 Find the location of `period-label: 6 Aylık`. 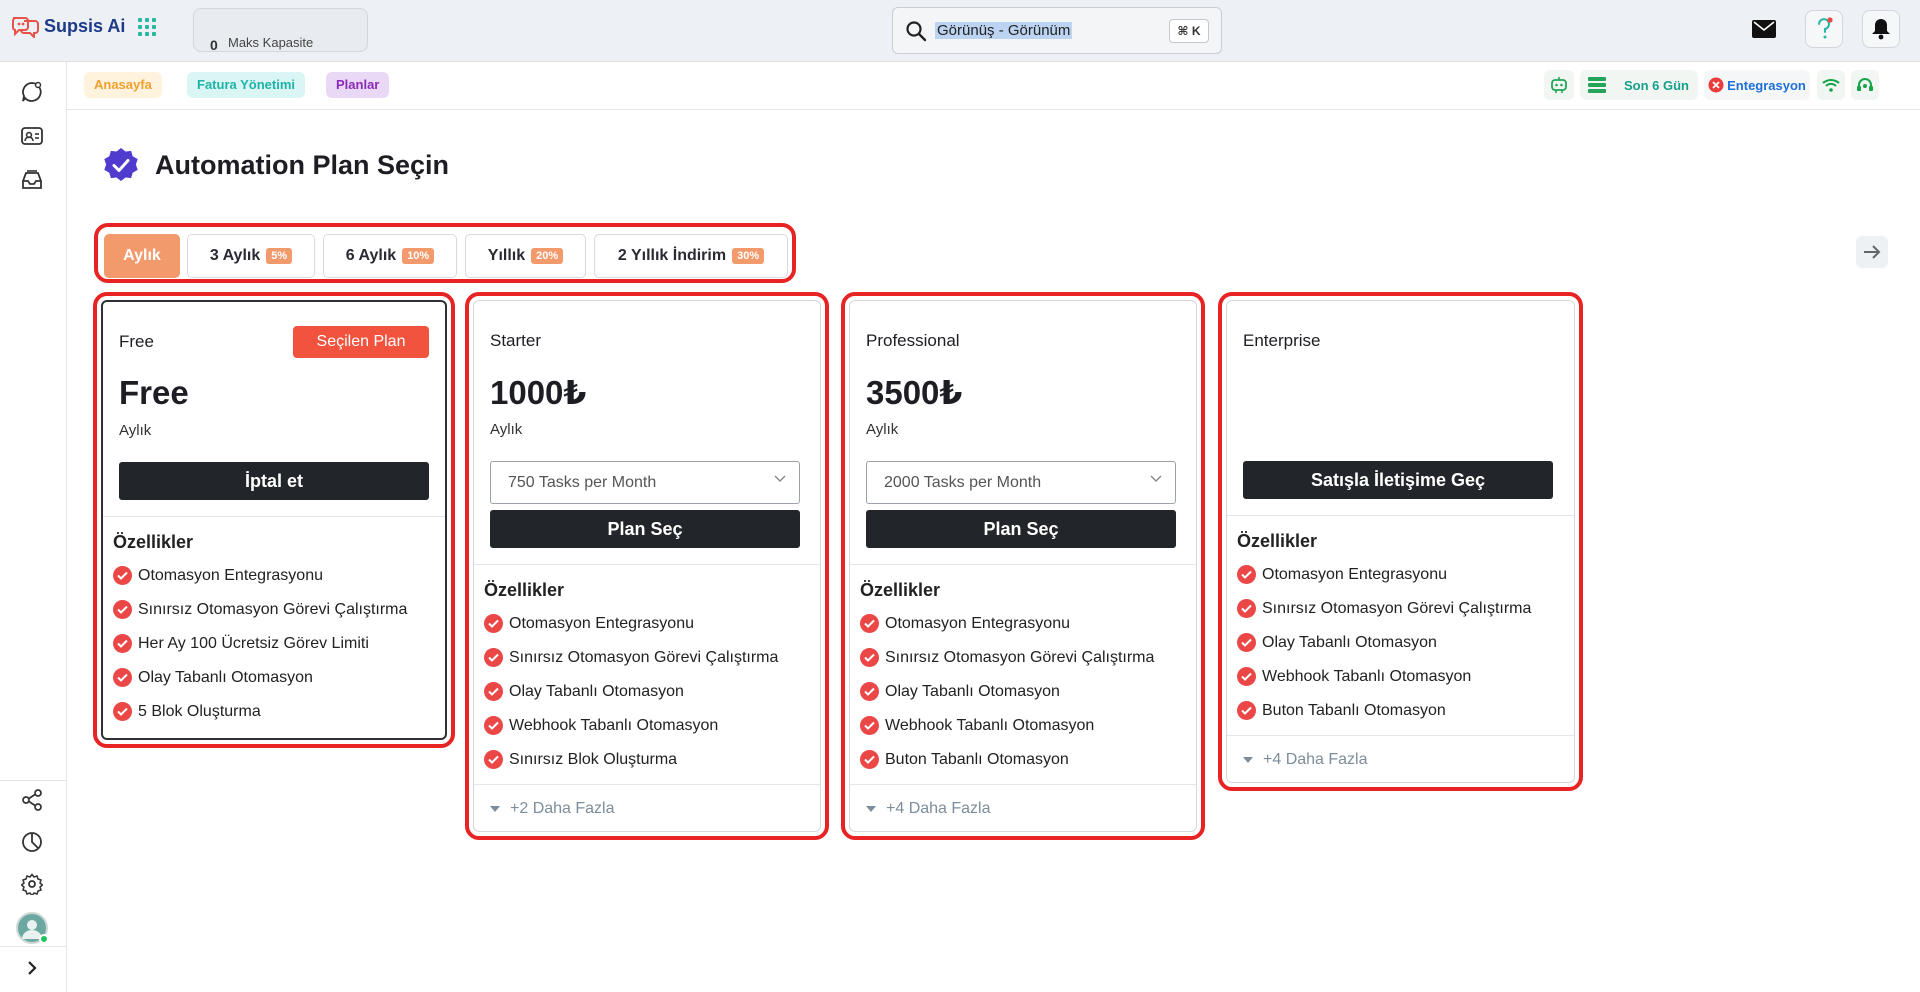

period-label: 6 Aylık is located at coordinates (371, 255).